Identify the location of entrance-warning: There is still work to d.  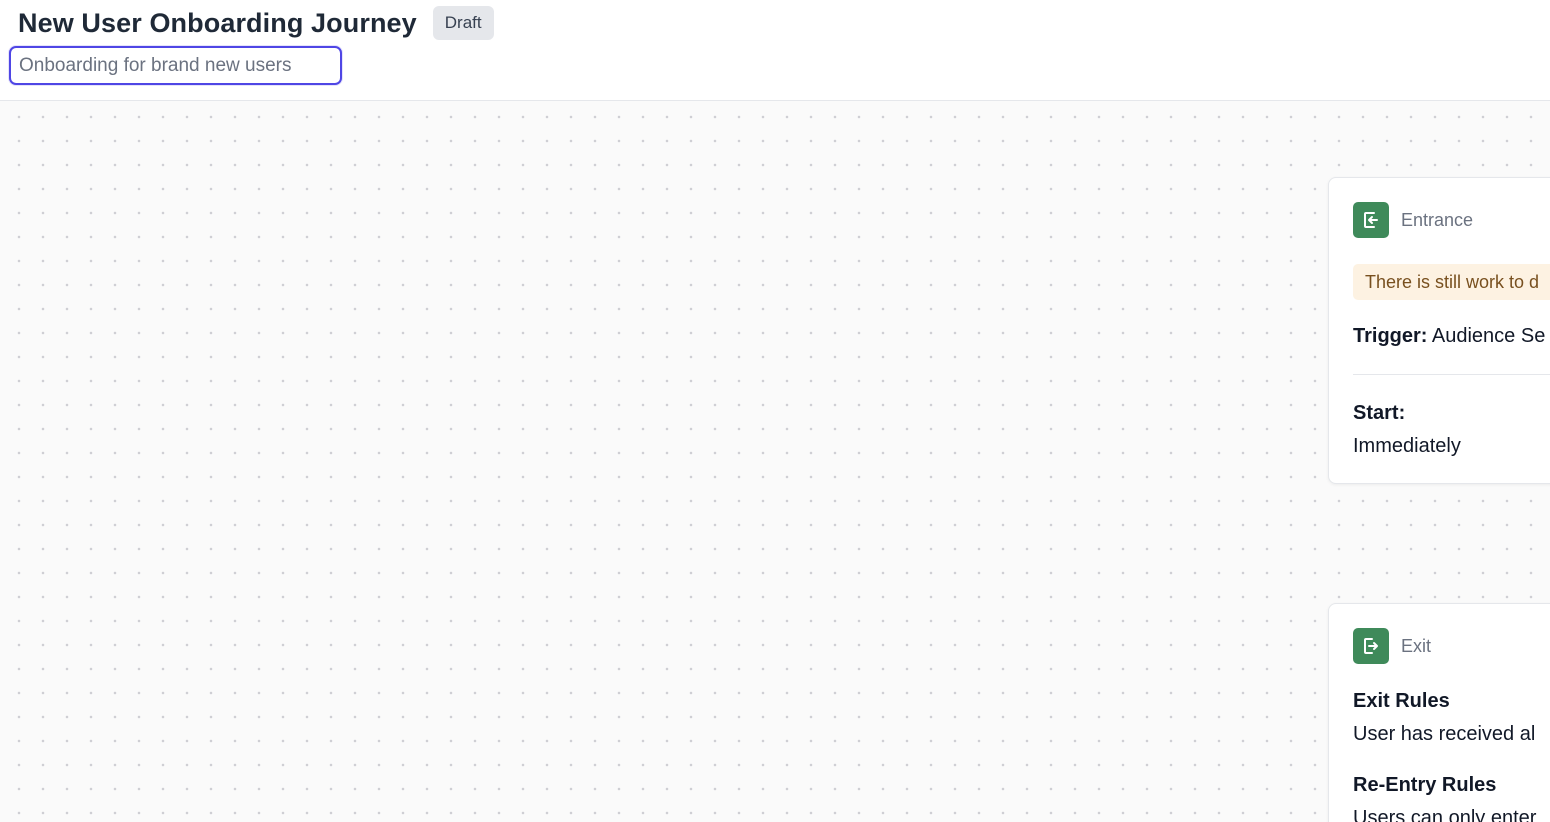
(1451, 282).